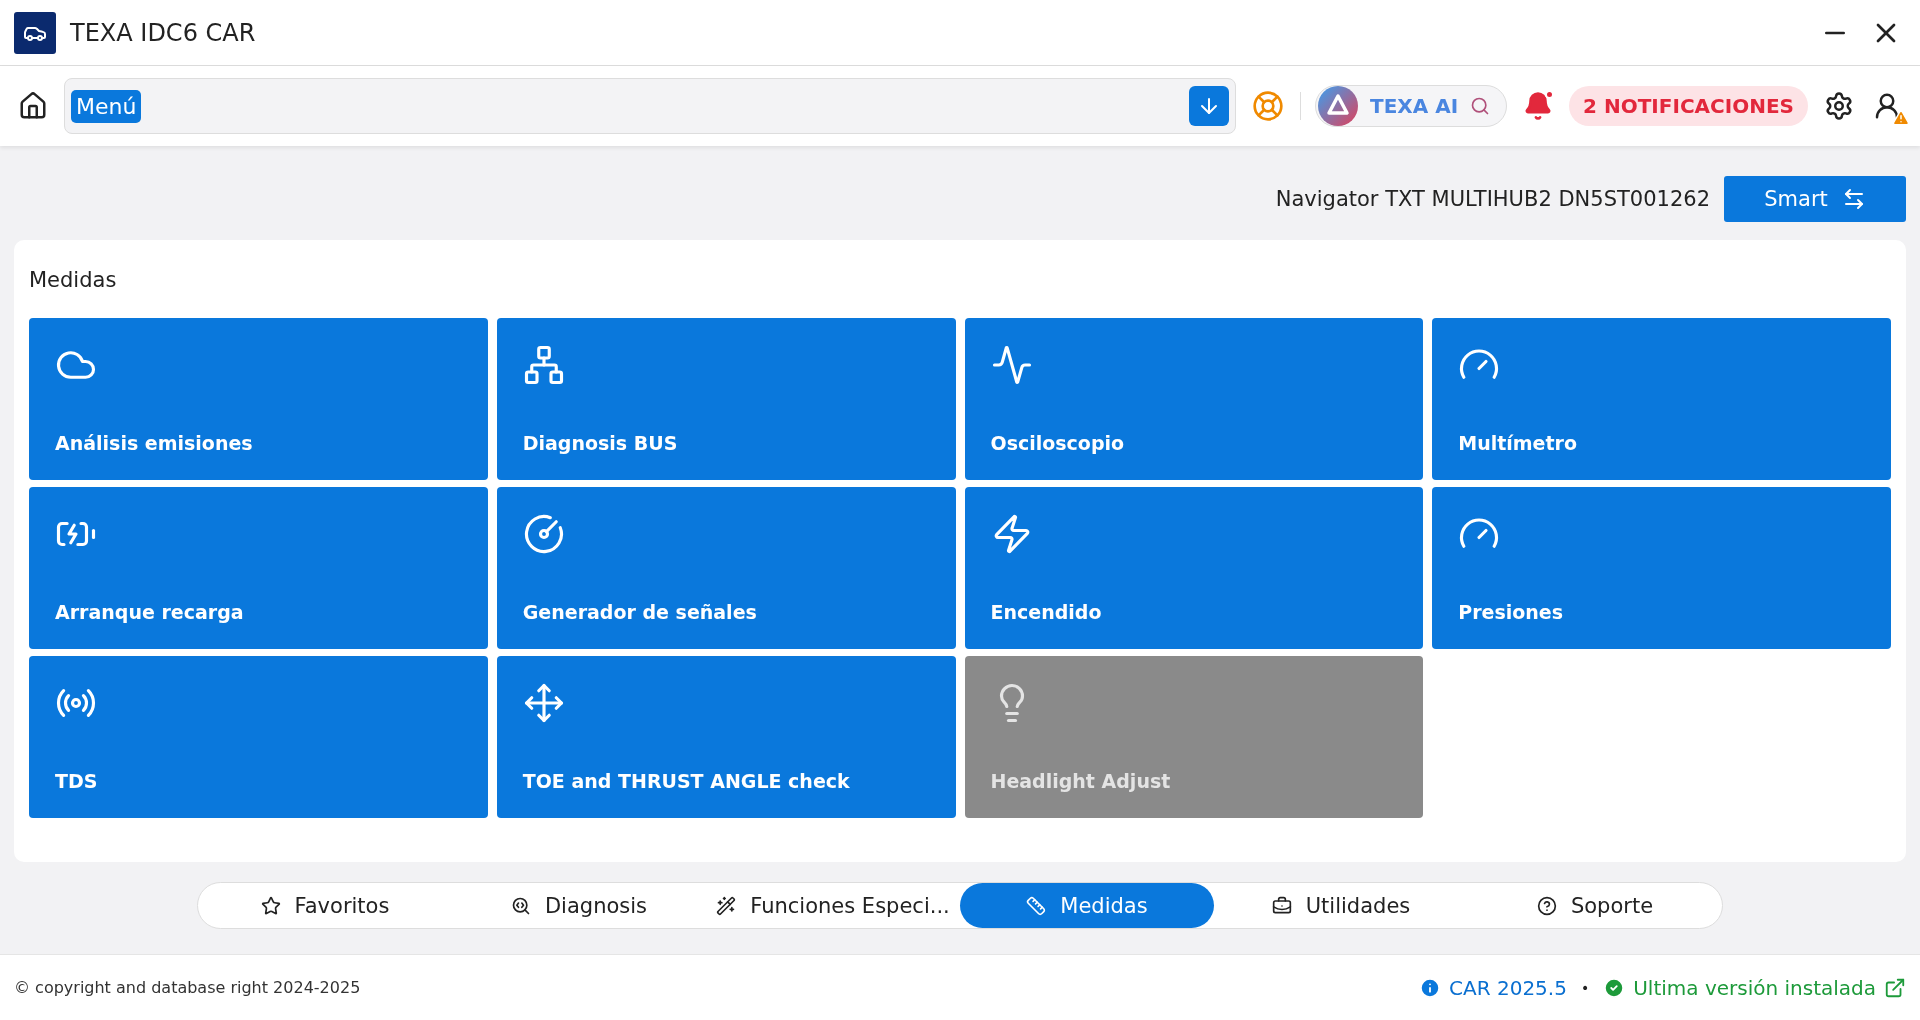  I want to click on device-name: Navigator TXT MULTIHUB2 DN5ST001262, so click(1492, 199).